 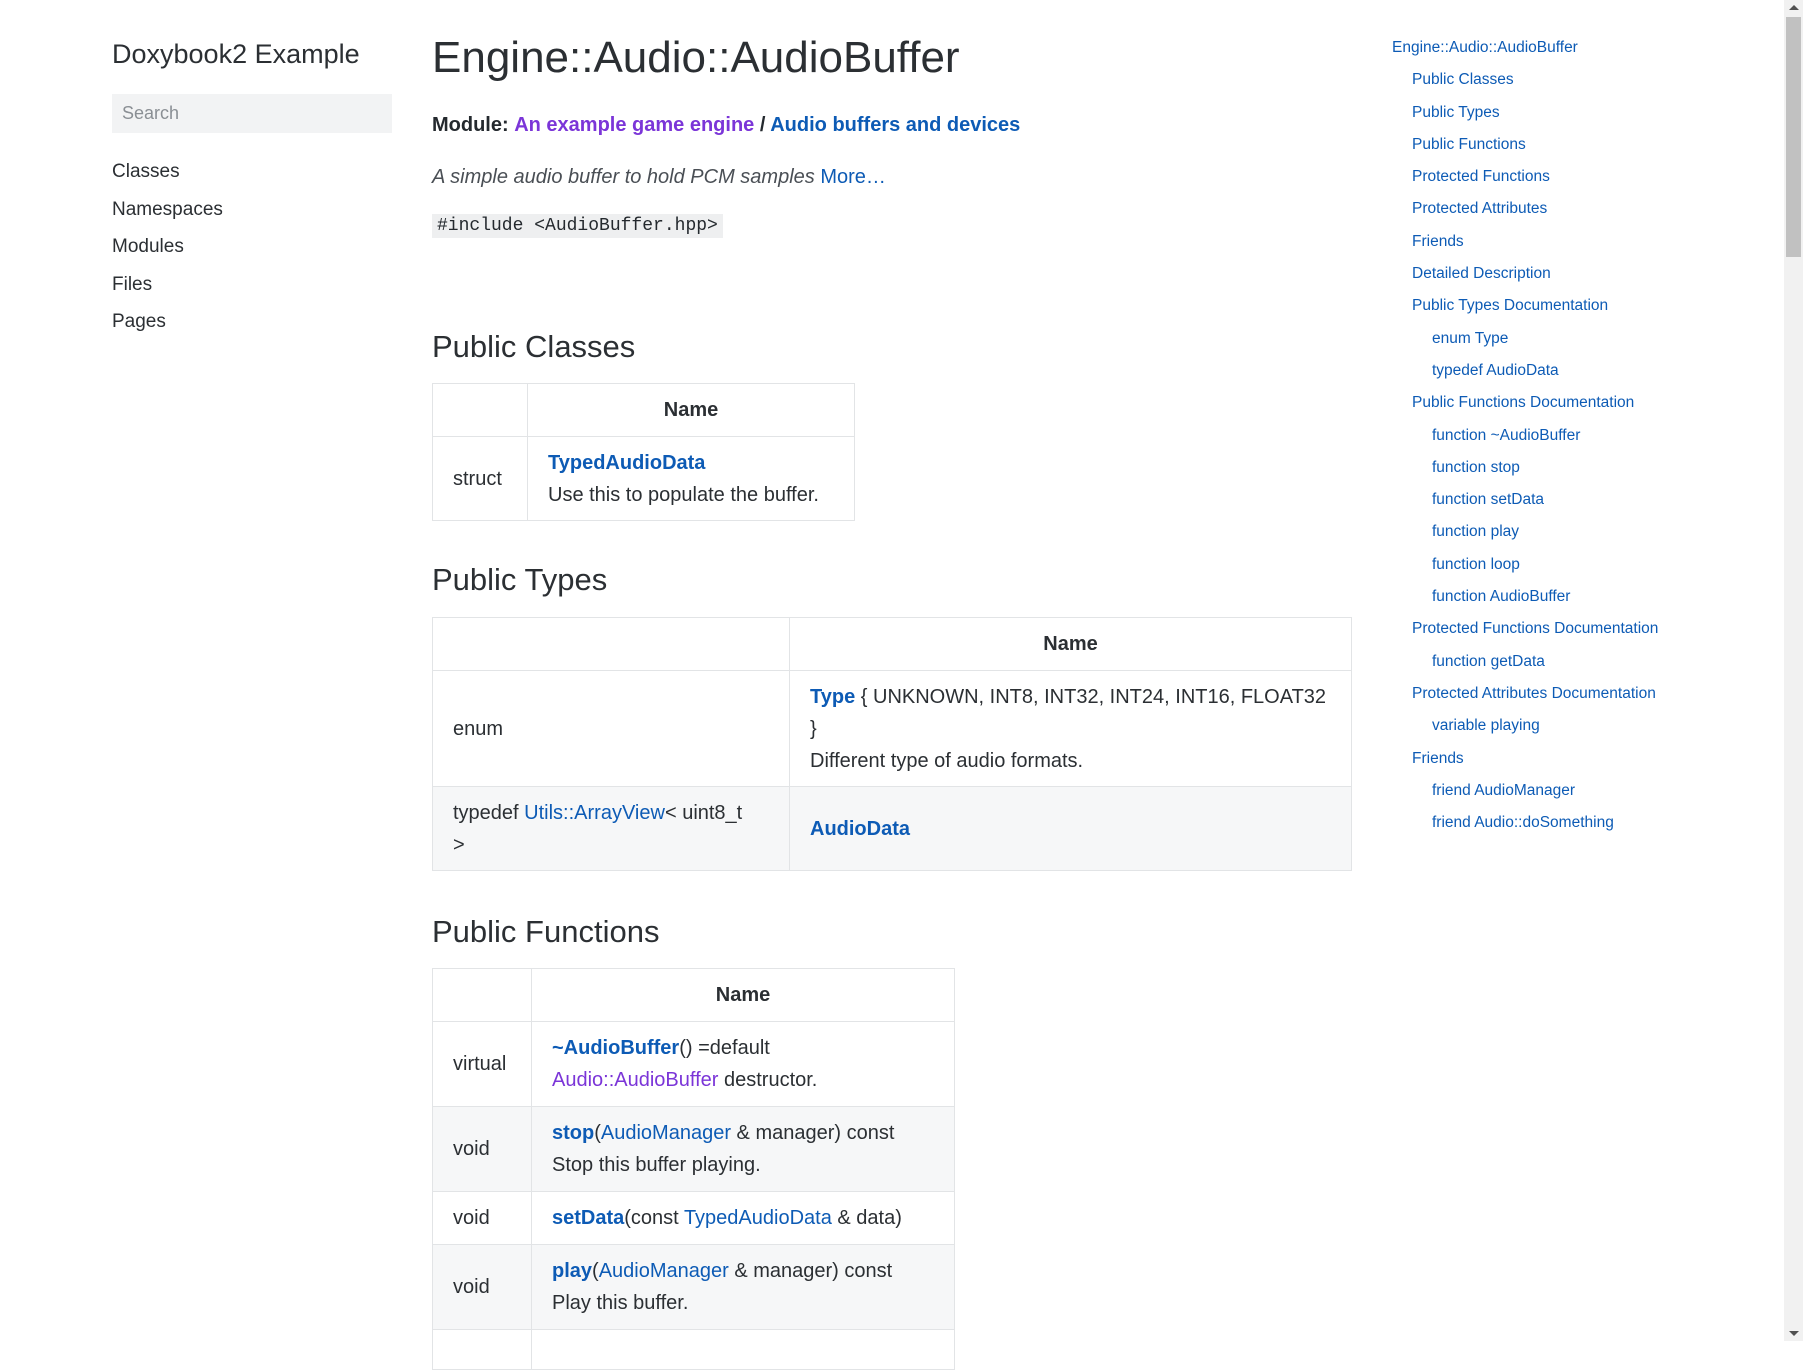 What do you see at coordinates (1542, 371) in the screenshot?
I see `toc-item: typedef AudioData` at bounding box center [1542, 371].